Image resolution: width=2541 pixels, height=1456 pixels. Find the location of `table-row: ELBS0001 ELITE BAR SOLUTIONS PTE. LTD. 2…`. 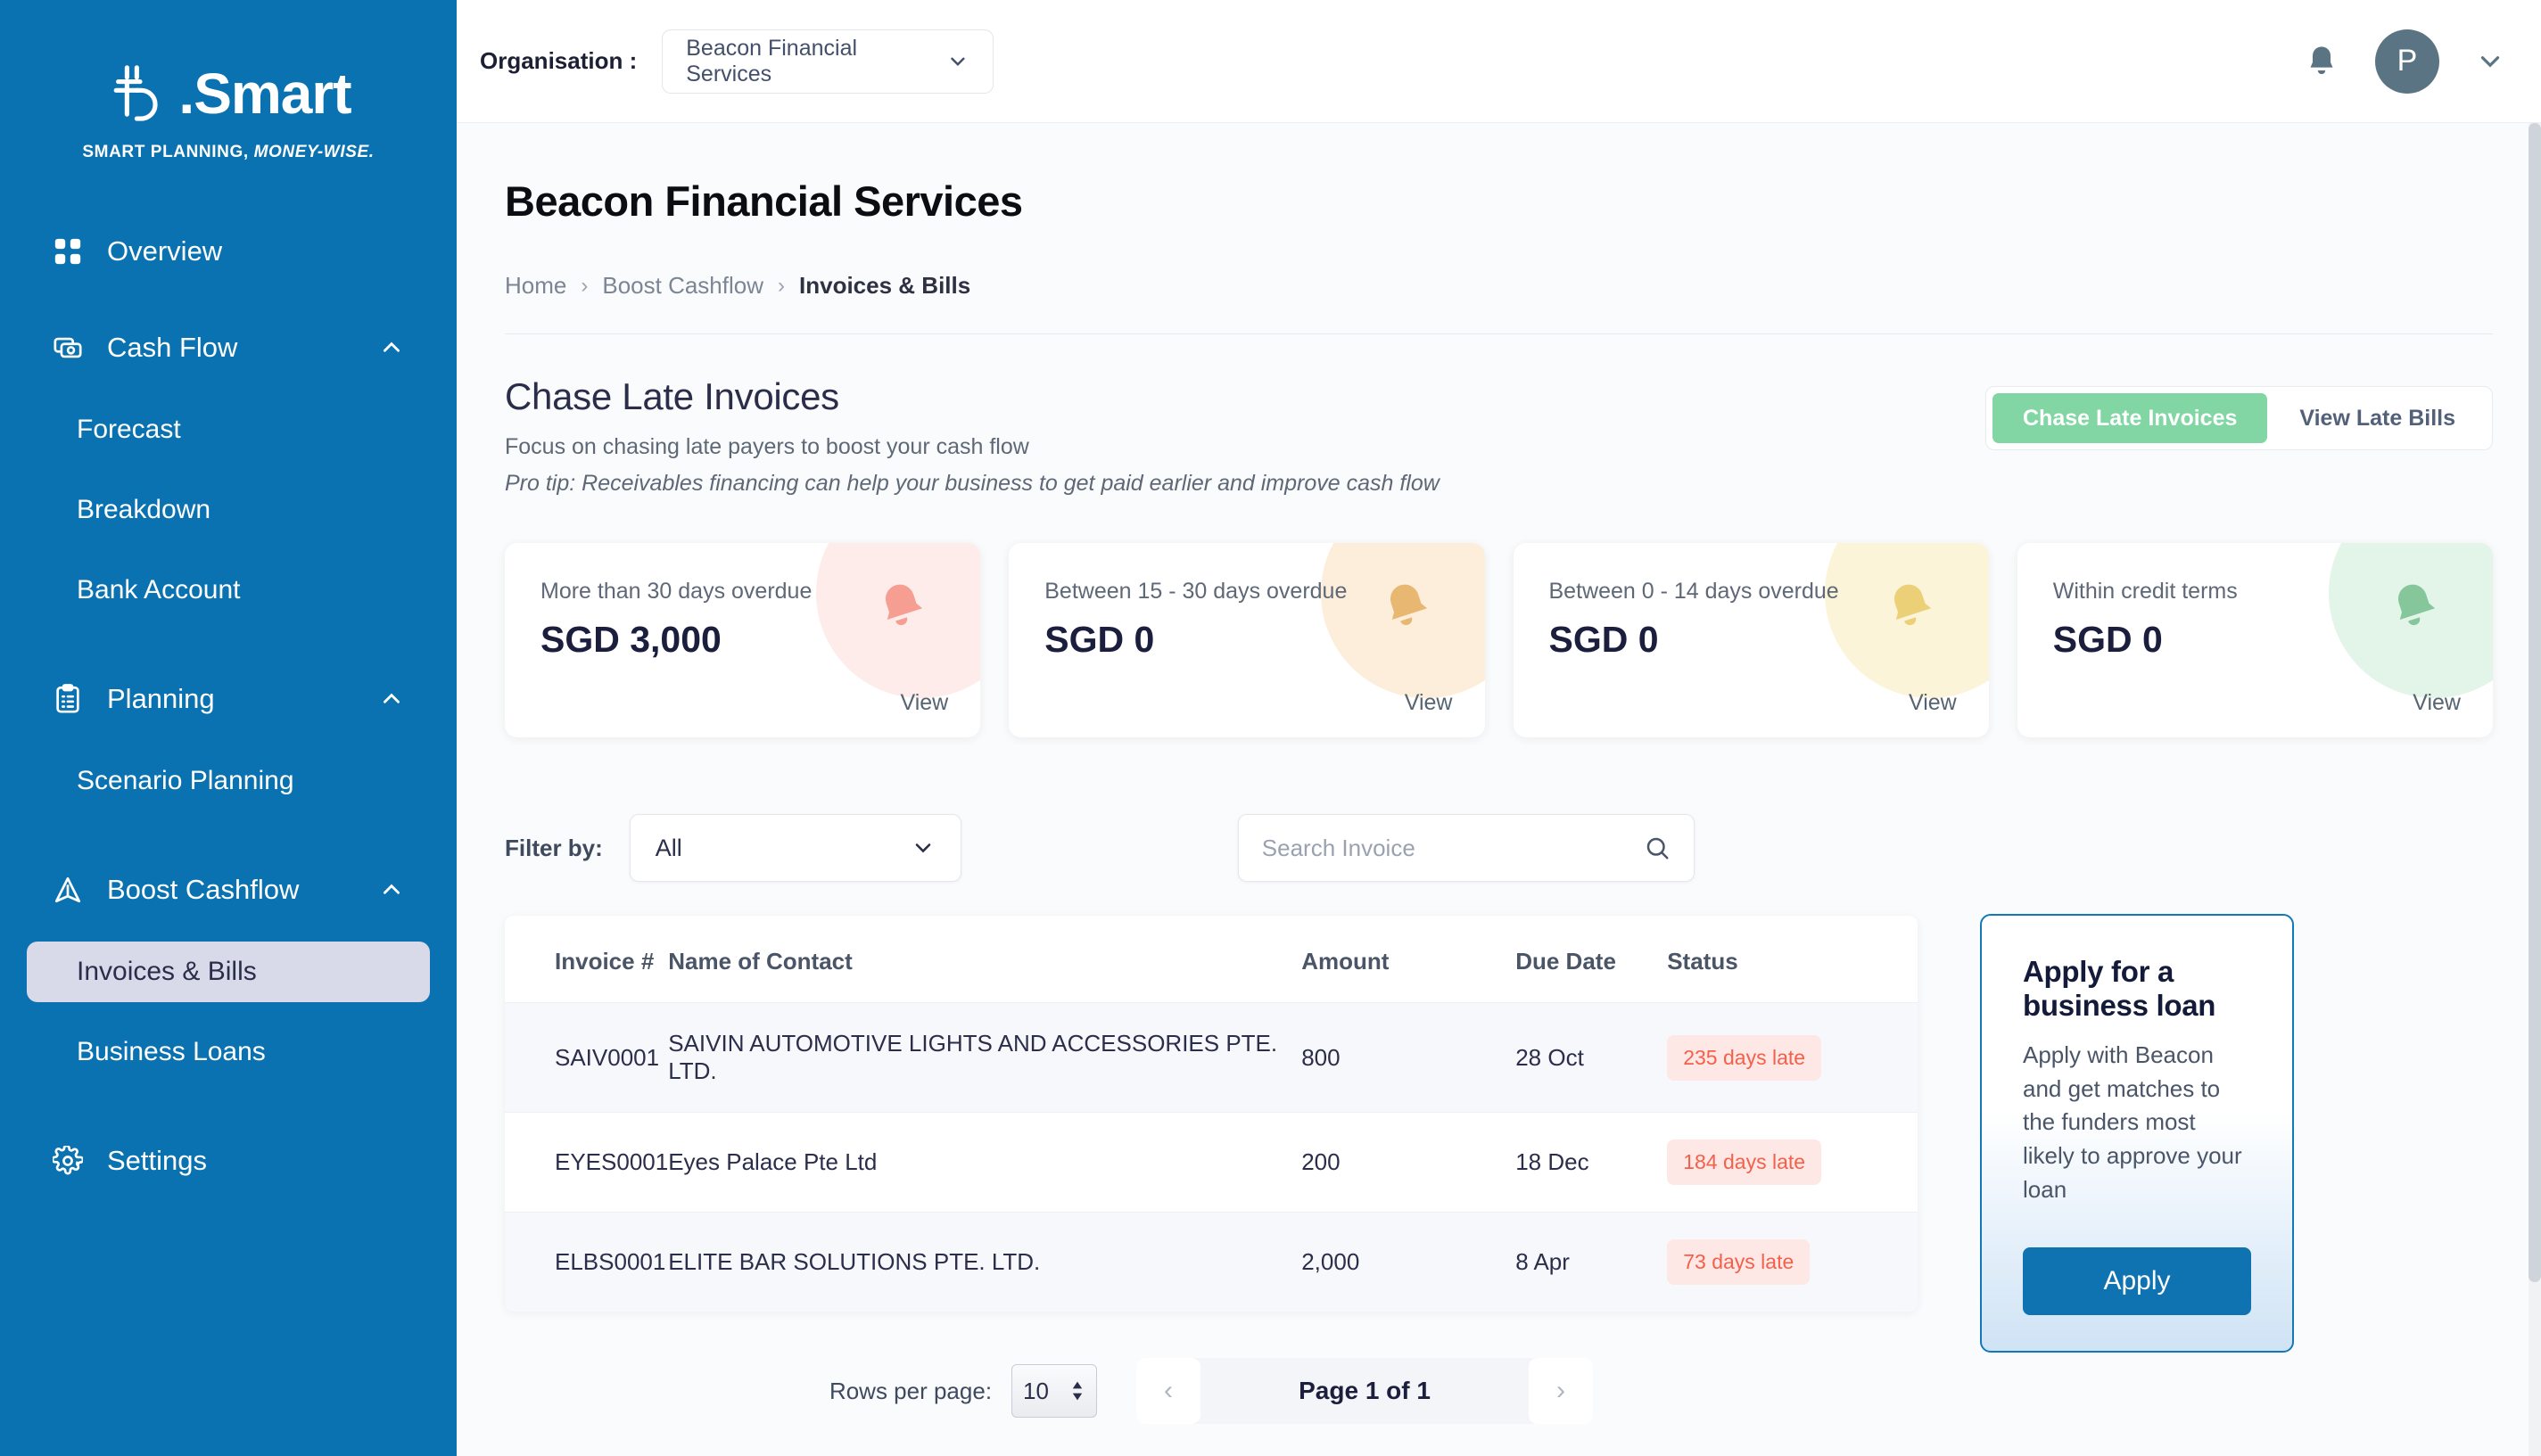

table-row: ELBS0001 ELITE BAR SOLUTIONS PTE. LTD. 2… is located at coordinates (1211, 1262).